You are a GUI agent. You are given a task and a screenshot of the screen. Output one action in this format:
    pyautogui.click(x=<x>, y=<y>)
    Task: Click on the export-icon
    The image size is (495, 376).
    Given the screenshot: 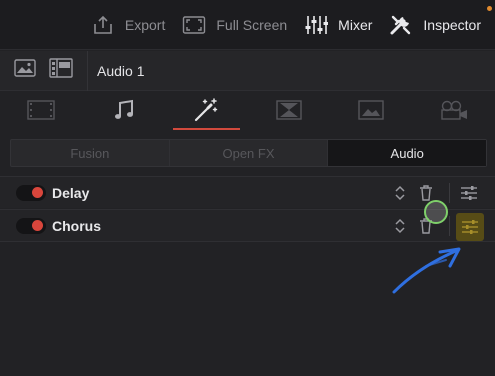 What is the action you would take?
    pyautogui.click(x=103, y=25)
    